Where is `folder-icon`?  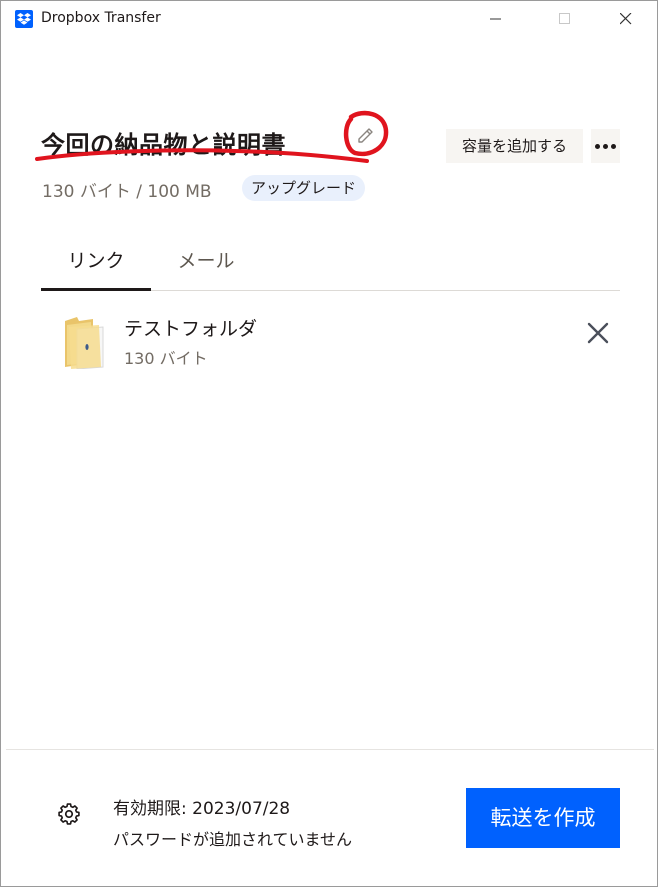
folder-icon is located at coordinates (84, 344).